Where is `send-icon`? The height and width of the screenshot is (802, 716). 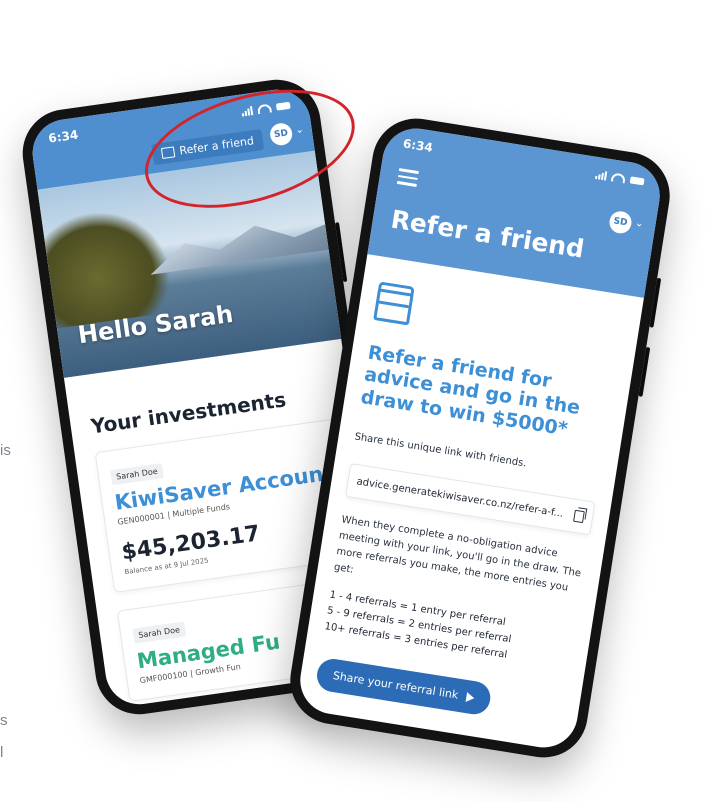 send-icon is located at coordinates (470, 697).